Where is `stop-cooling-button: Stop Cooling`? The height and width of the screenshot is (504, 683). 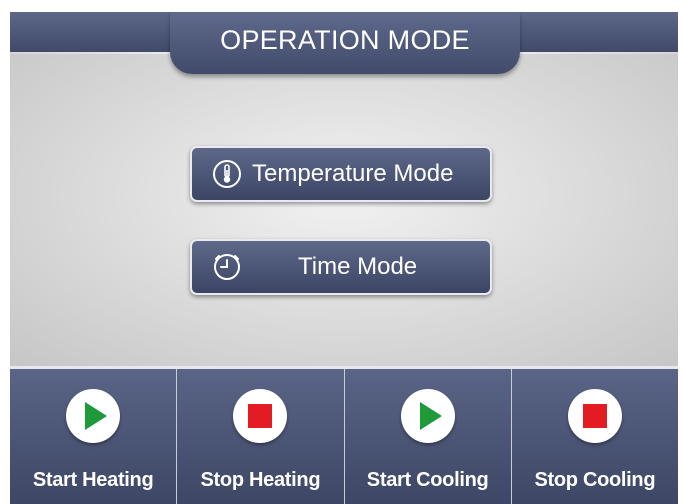 stop-cooling-button: Stop Cooling is located at coordinates (595, 436).